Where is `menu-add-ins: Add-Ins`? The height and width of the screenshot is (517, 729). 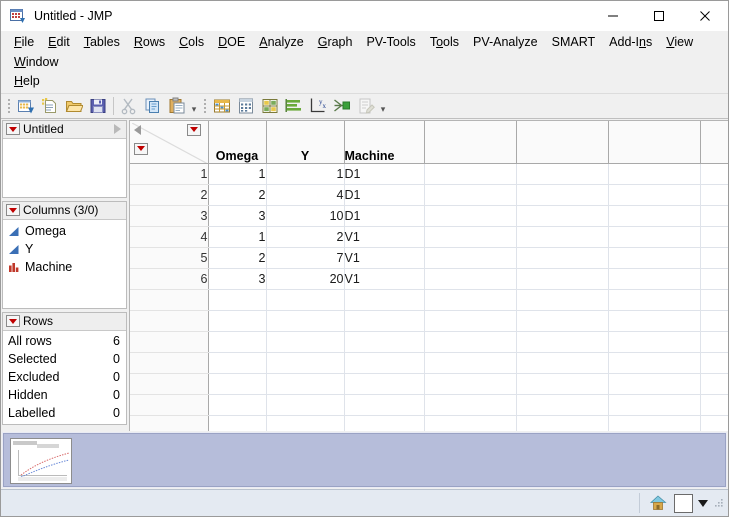
menu-add-ins: Add-Ins is located at coordinates (630, 43).